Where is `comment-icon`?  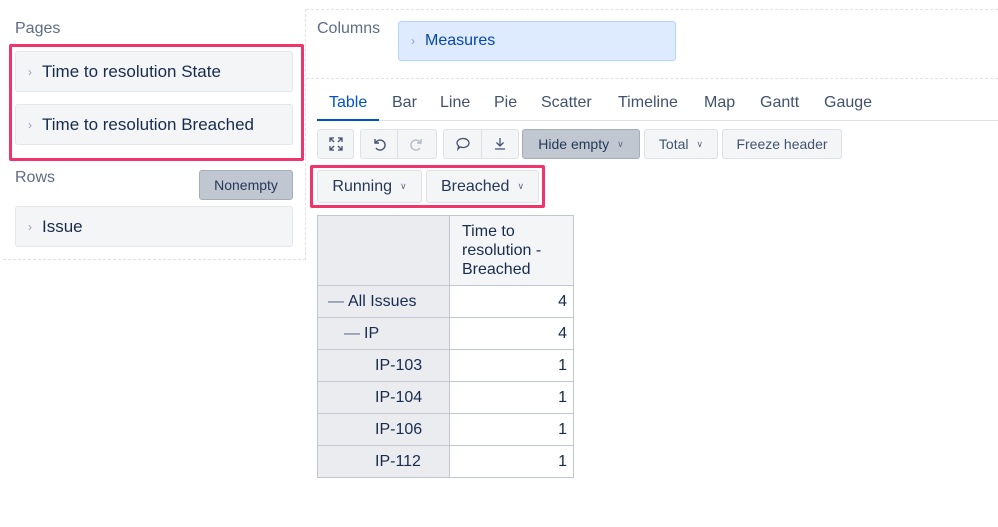
comment-icon is located at coordinates (462, 144).